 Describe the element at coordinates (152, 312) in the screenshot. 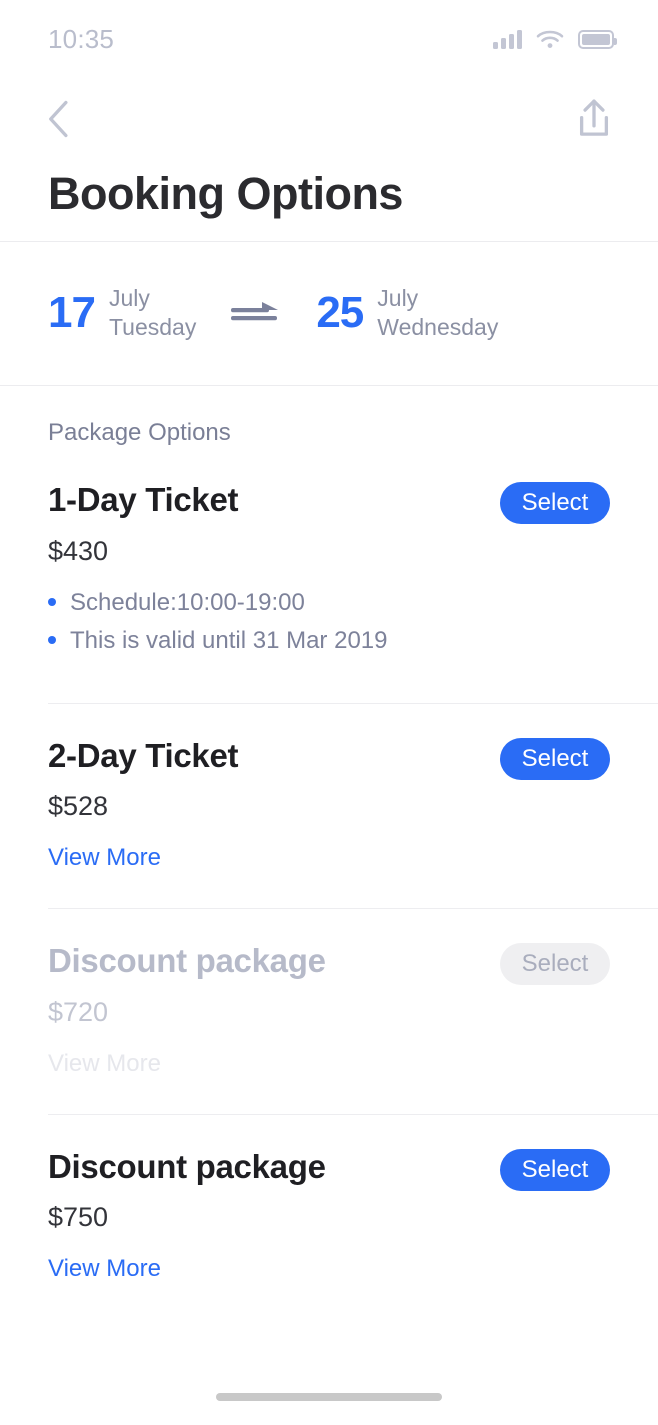

I see `start-date-meta: July Tuesday` at that location.